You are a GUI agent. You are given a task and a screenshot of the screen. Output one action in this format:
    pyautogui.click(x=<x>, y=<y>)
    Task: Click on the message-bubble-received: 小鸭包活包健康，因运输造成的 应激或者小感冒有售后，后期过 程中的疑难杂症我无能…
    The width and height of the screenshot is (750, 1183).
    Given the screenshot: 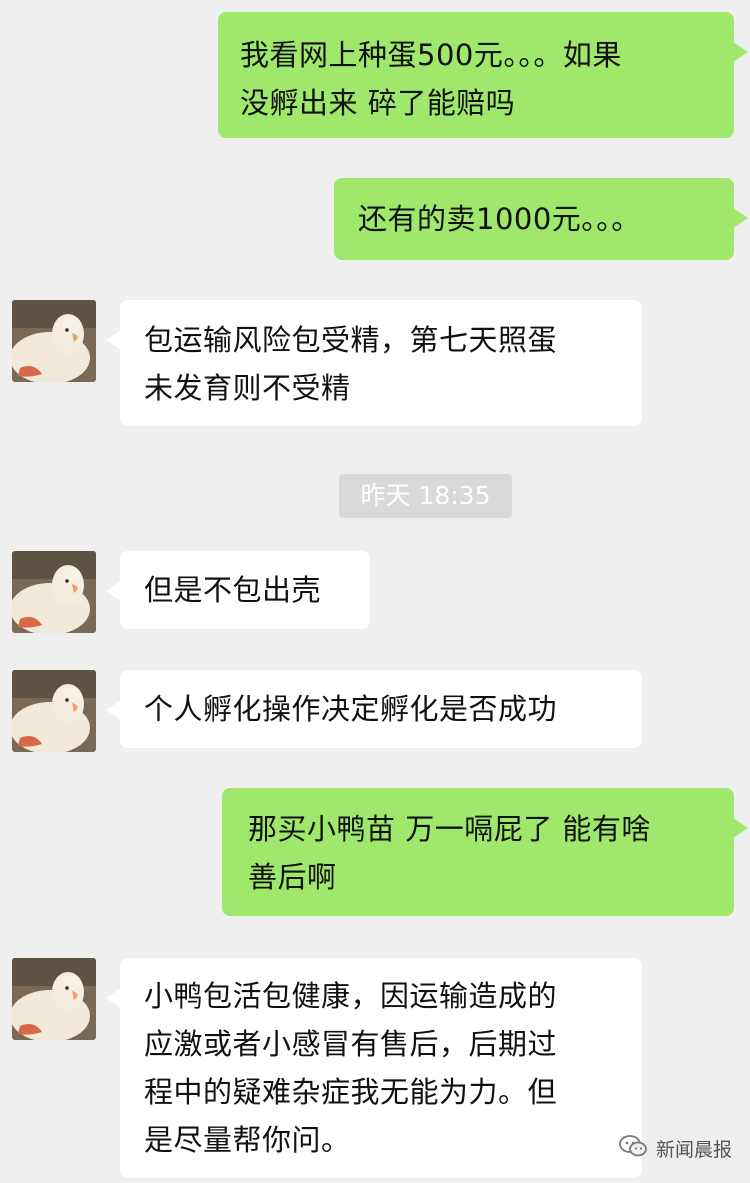 What is the action you would take?
    pyautogui.click(x=374, y=1068)
    